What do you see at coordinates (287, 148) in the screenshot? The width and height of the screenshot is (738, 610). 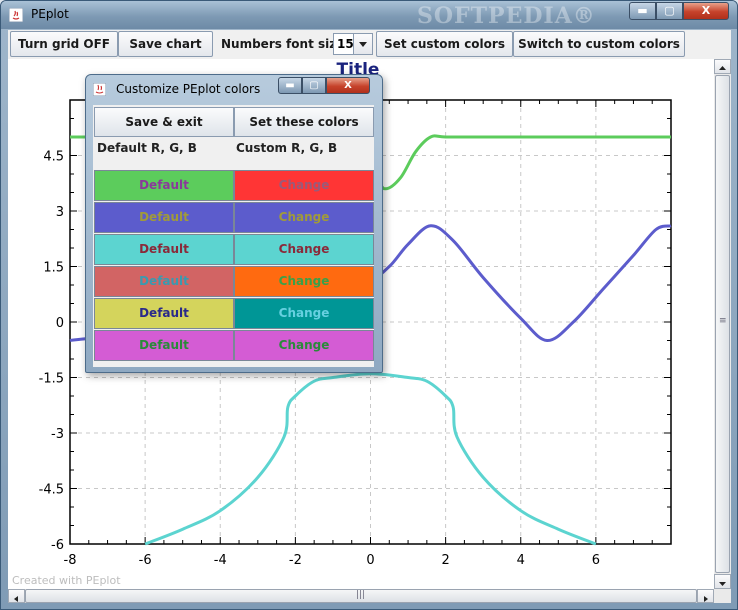 I see `custom-rgb-header: Custom R, G, B` at bounding box center [287, 148].